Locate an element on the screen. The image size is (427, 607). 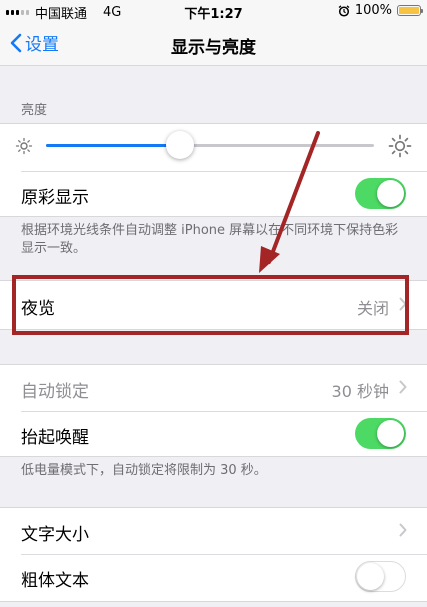
raise-to-wake-switch is located at coordinates (380, 433).